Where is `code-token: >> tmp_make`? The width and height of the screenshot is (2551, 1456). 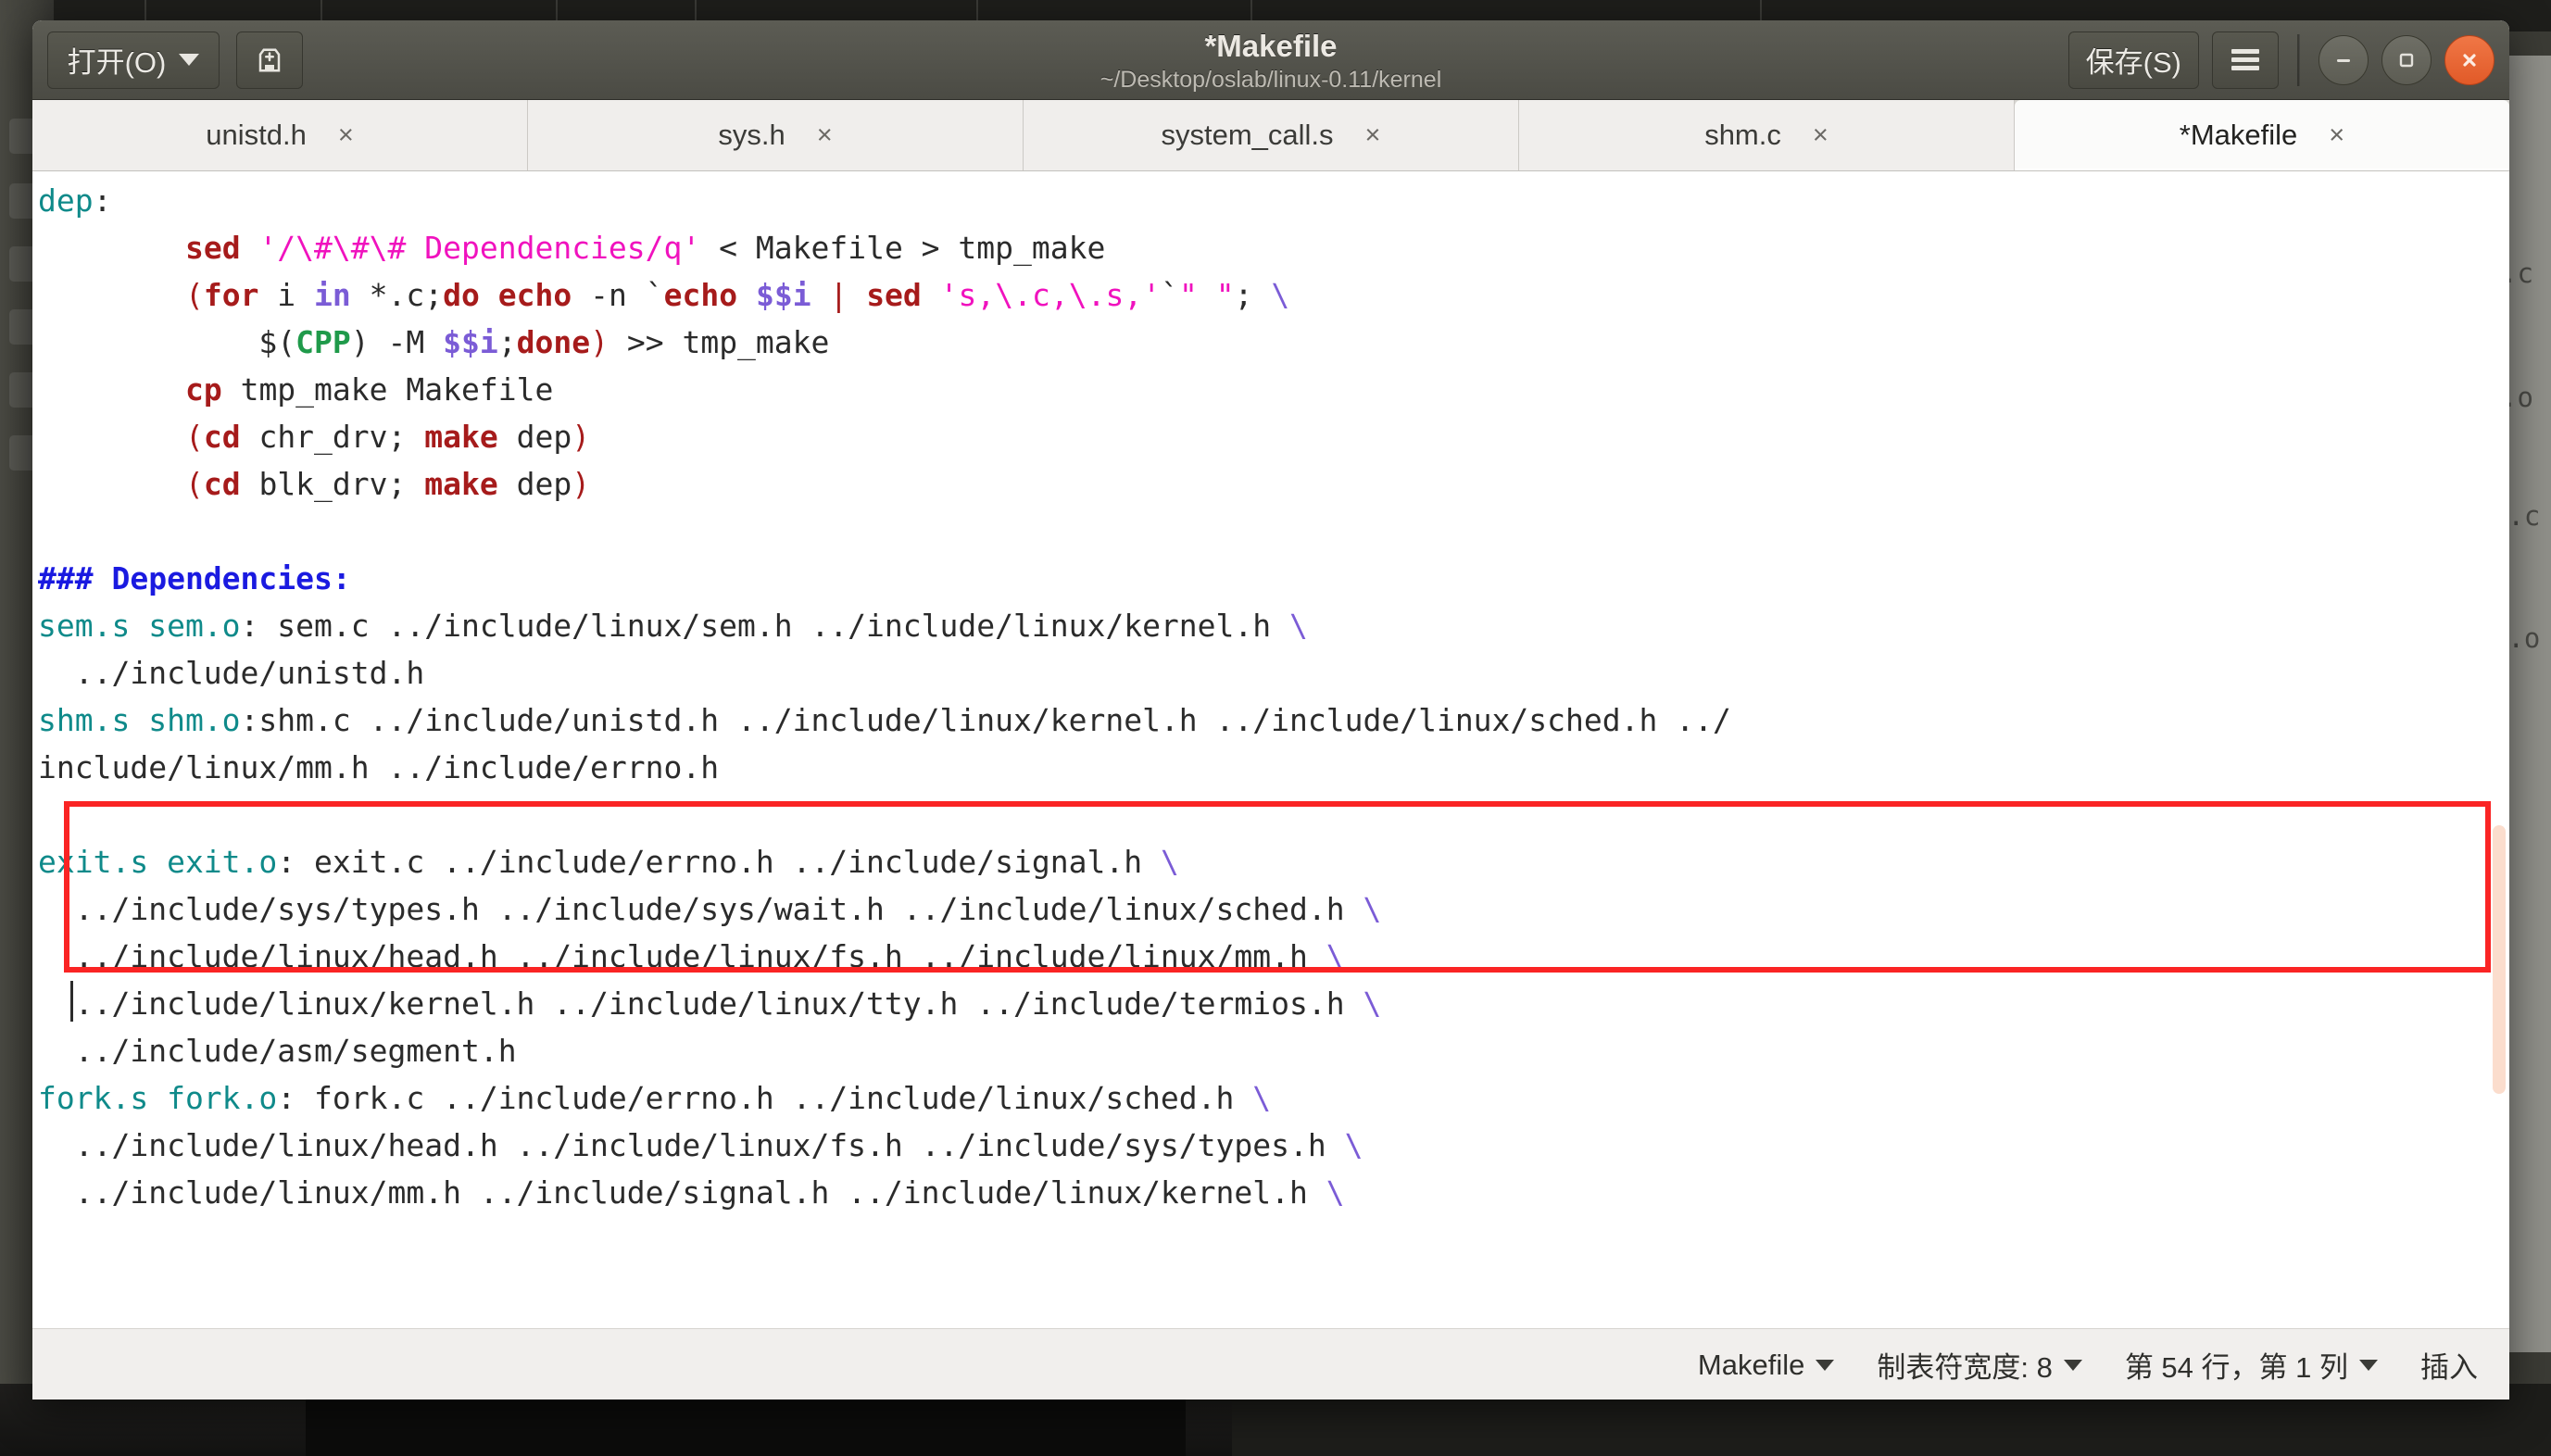 code-token: >> tmp_make is located at coordinates (719, 342).